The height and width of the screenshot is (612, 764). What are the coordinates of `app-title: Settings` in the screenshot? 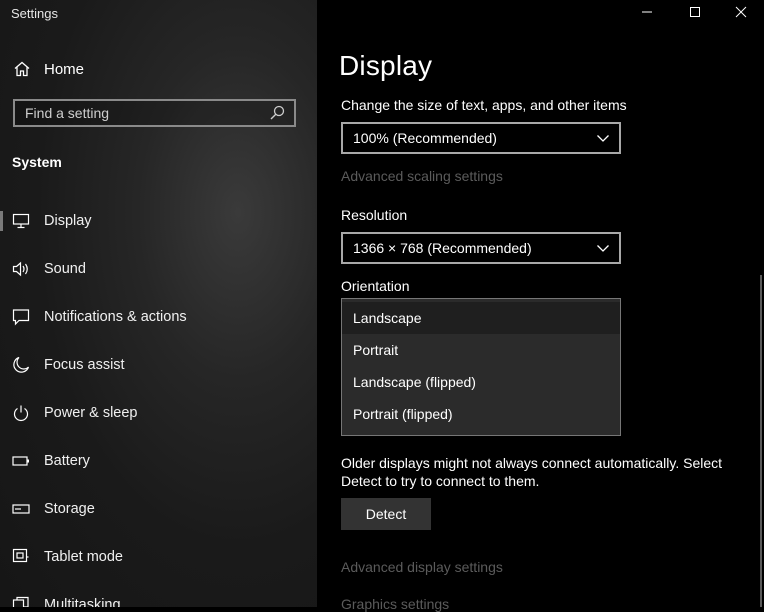 It's located at (34, 13).